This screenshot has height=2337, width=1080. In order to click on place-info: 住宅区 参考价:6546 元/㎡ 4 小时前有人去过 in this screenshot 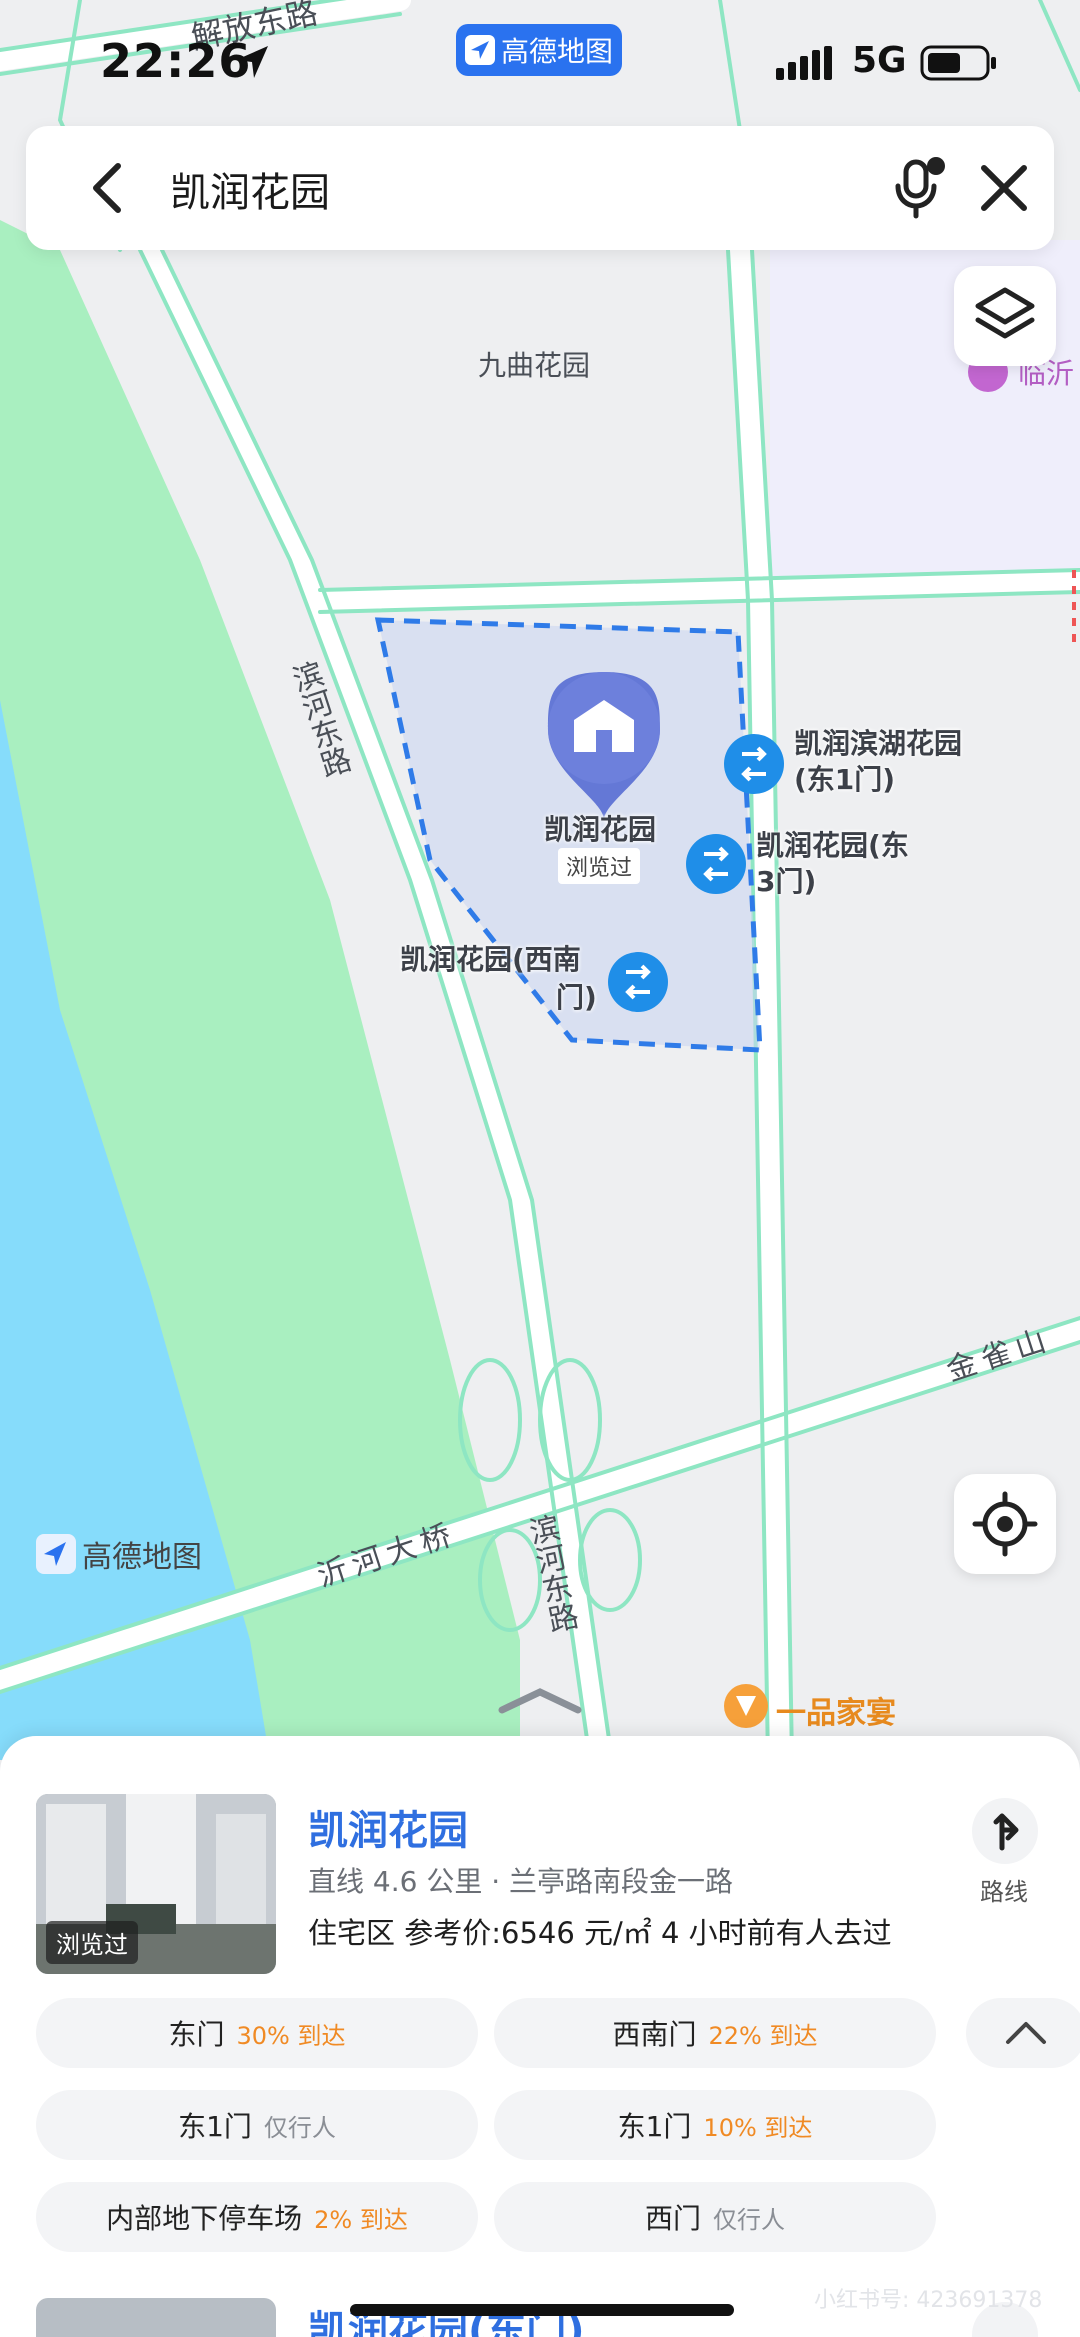, I will do `click(600, 1933)`.